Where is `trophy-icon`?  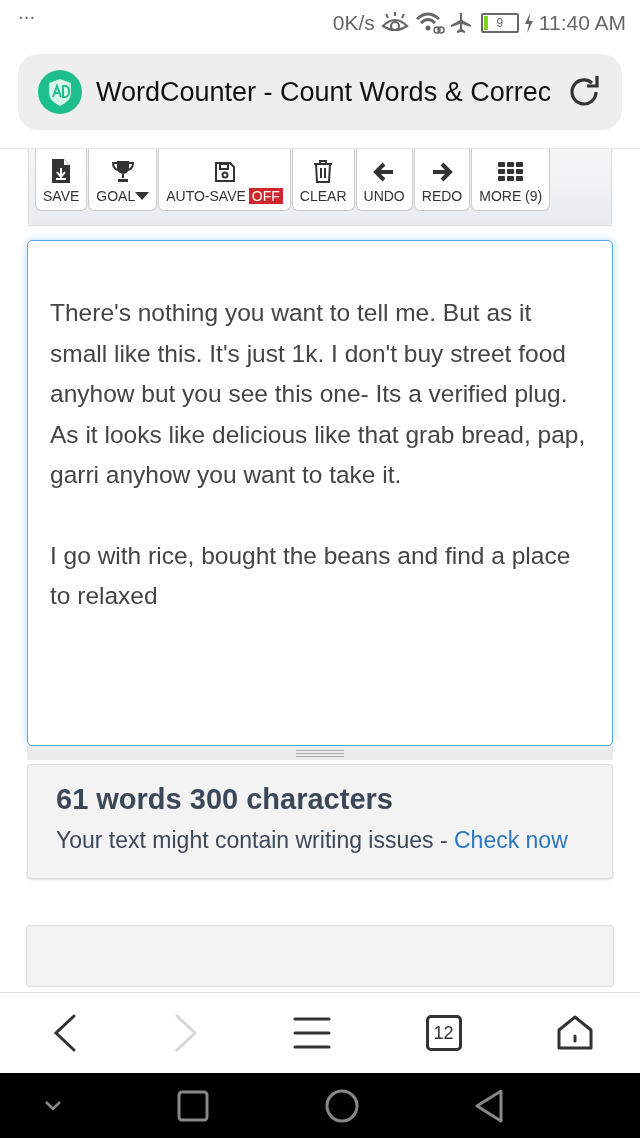 trophy-icon is located at coordinates (122, 171).